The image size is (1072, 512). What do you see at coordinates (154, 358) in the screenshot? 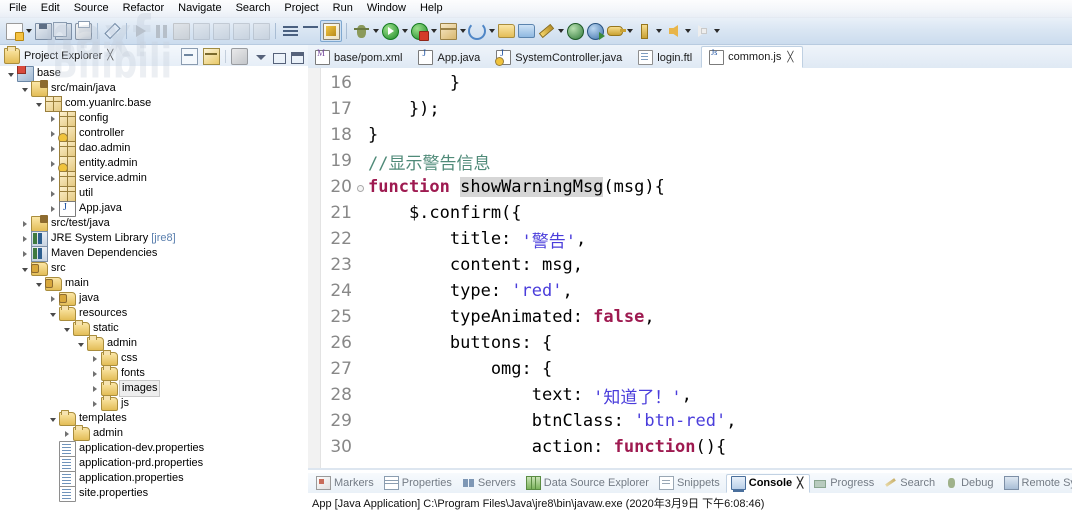
I see `tree-item-css: css` at bounding box center [154, 358].